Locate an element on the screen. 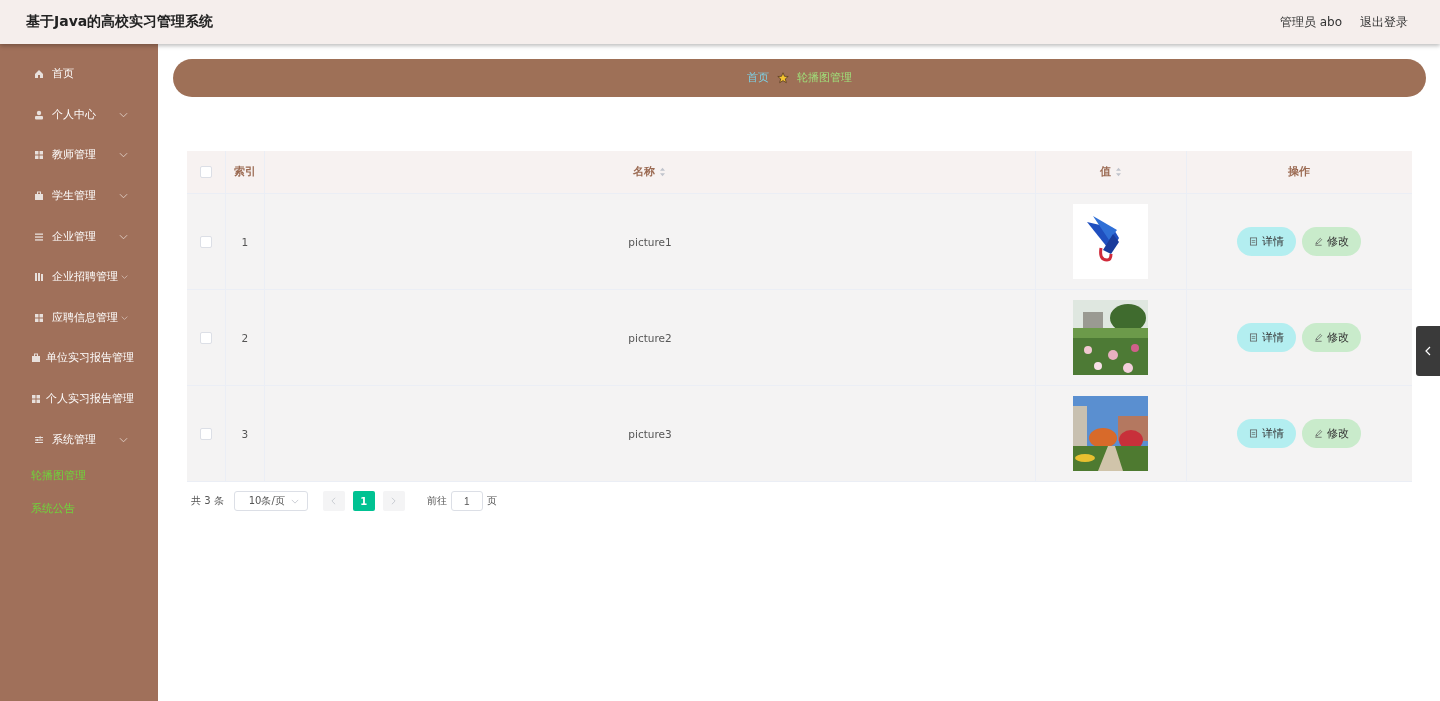 Image resolution: width=1440 pixels, height=701 pixels. menu-item: 首页 is located at coordinates (79, 74).